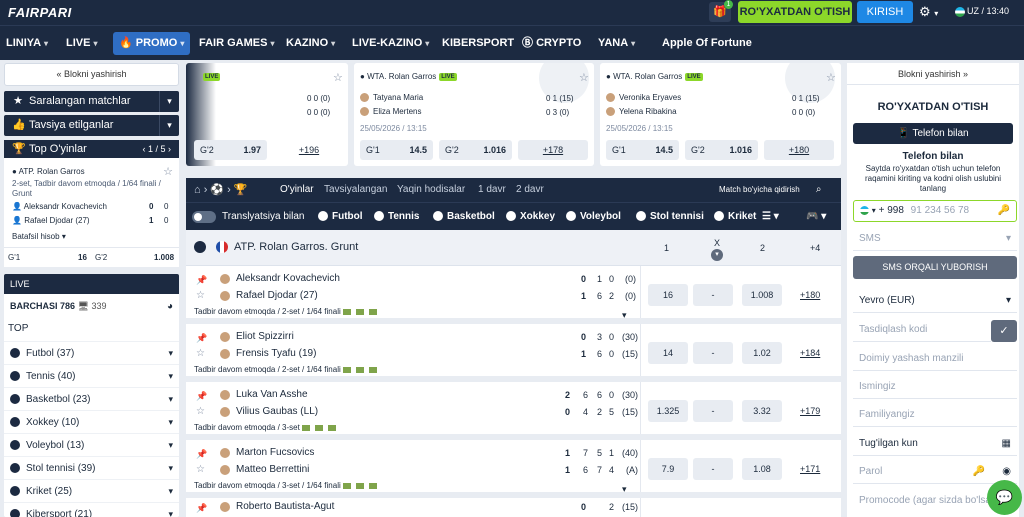  I want to click on more-markets-link: +178, so click(553, 150).